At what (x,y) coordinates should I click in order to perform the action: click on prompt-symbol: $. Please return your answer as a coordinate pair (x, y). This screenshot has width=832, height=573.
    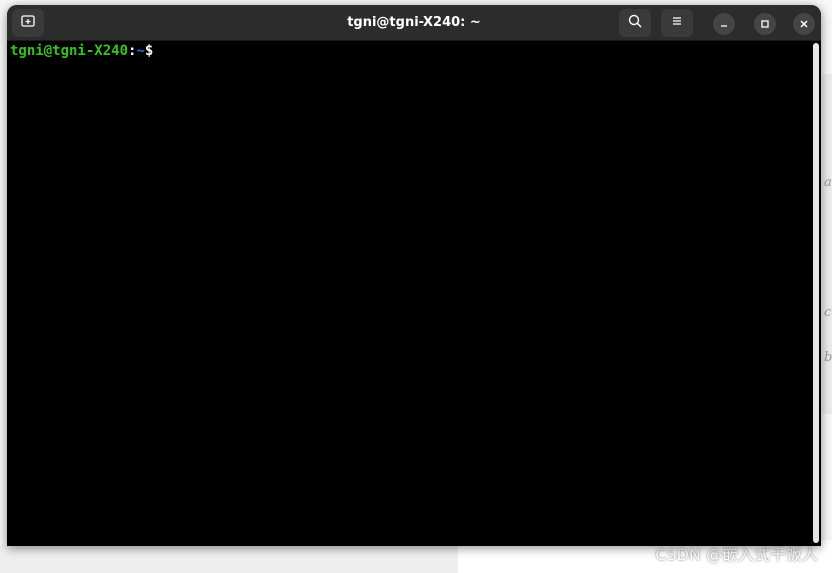
    Looking at the image, I should click on (149, 51).